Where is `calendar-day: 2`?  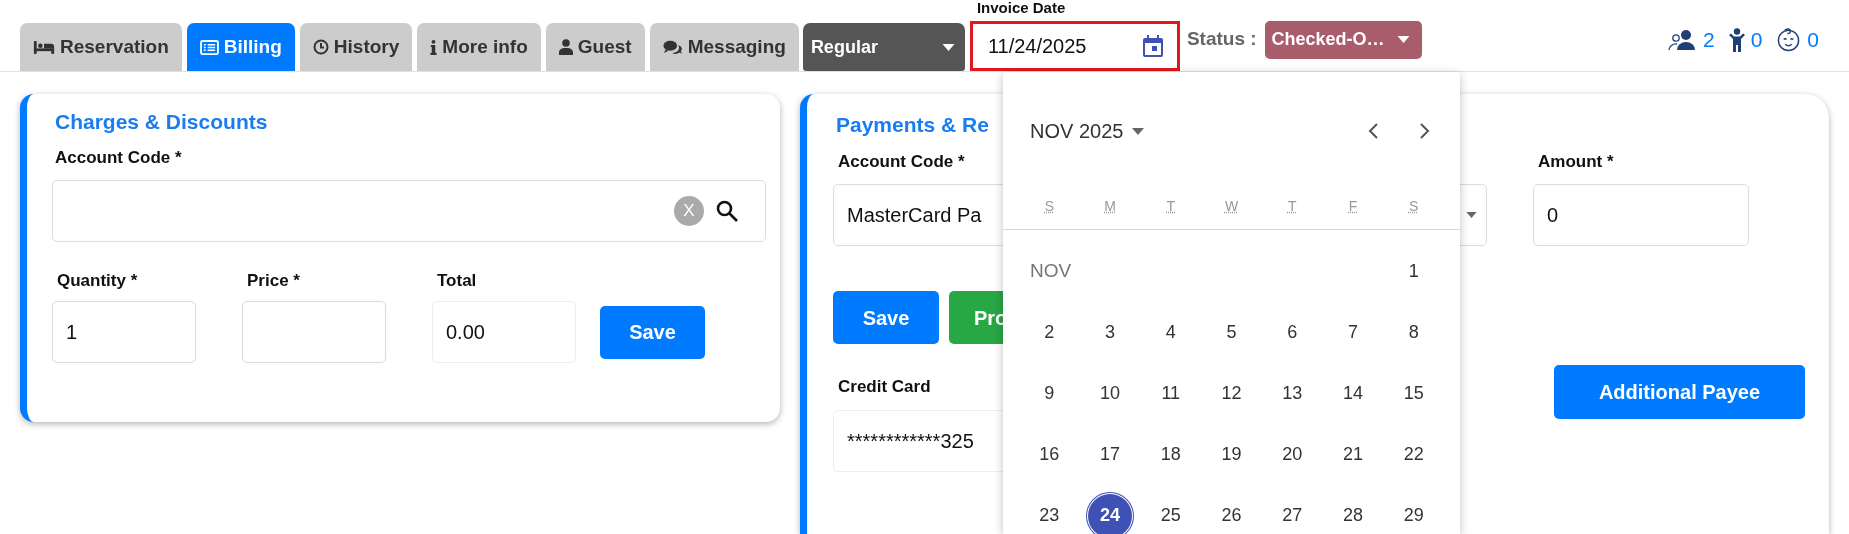
calendar-day: 2 is located at coordinates (1049, 332).